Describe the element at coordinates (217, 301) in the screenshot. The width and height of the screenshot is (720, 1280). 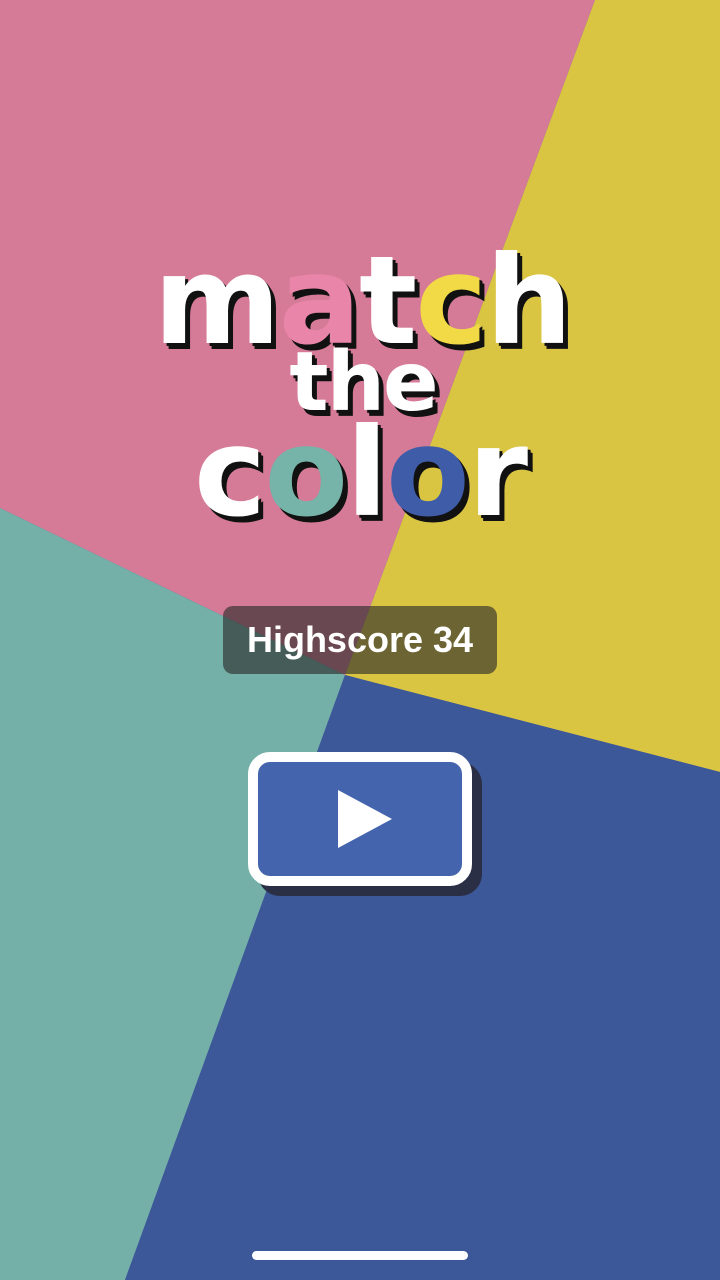
I see `title-letter: m` at that location.